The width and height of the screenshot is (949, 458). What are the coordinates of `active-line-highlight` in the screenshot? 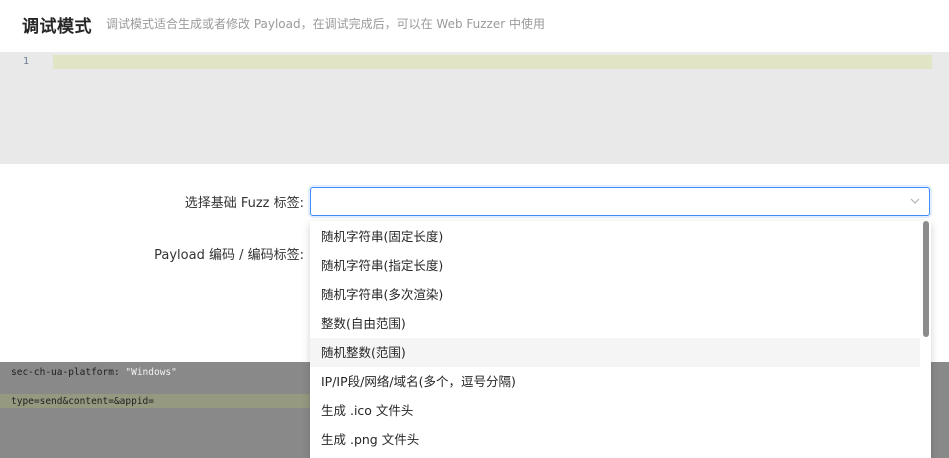 It's located at (492, 62).